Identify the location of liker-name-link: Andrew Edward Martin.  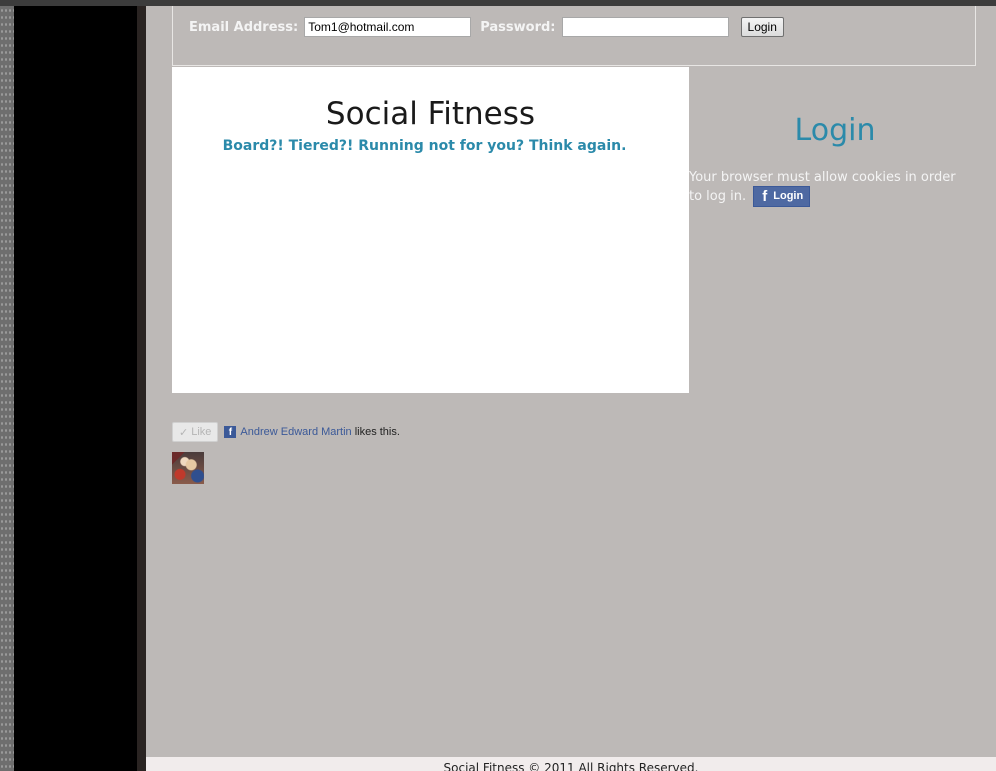
(295, 432).